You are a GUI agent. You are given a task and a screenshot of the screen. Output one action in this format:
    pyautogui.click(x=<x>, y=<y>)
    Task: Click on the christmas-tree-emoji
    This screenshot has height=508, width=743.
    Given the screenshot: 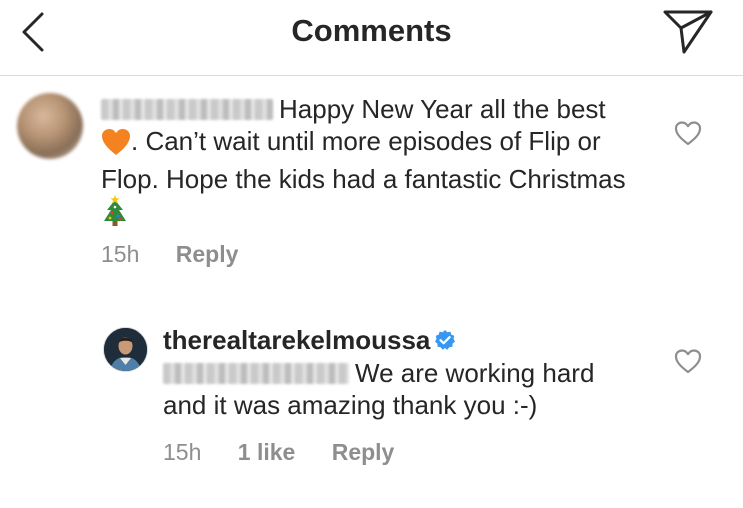 What is the action you would take?
    pyautogui.click(x=115, y=214)
    